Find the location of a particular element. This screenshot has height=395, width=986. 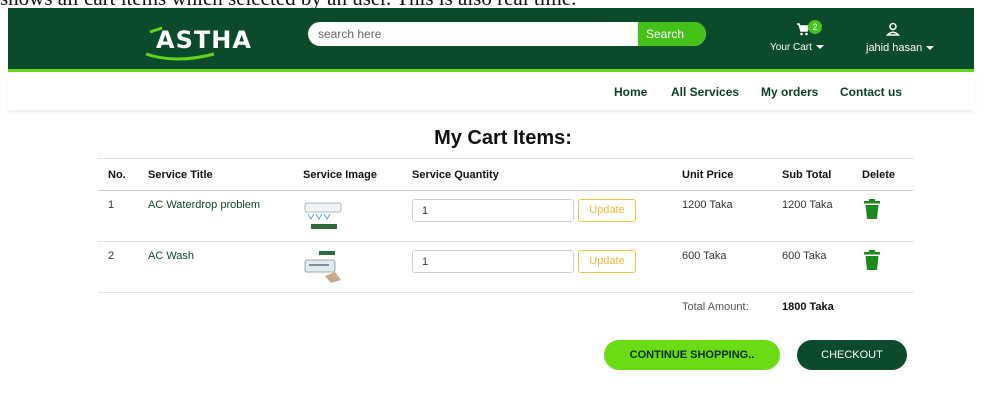

total-label: Total Amount: is located at coordinates (715, 307).